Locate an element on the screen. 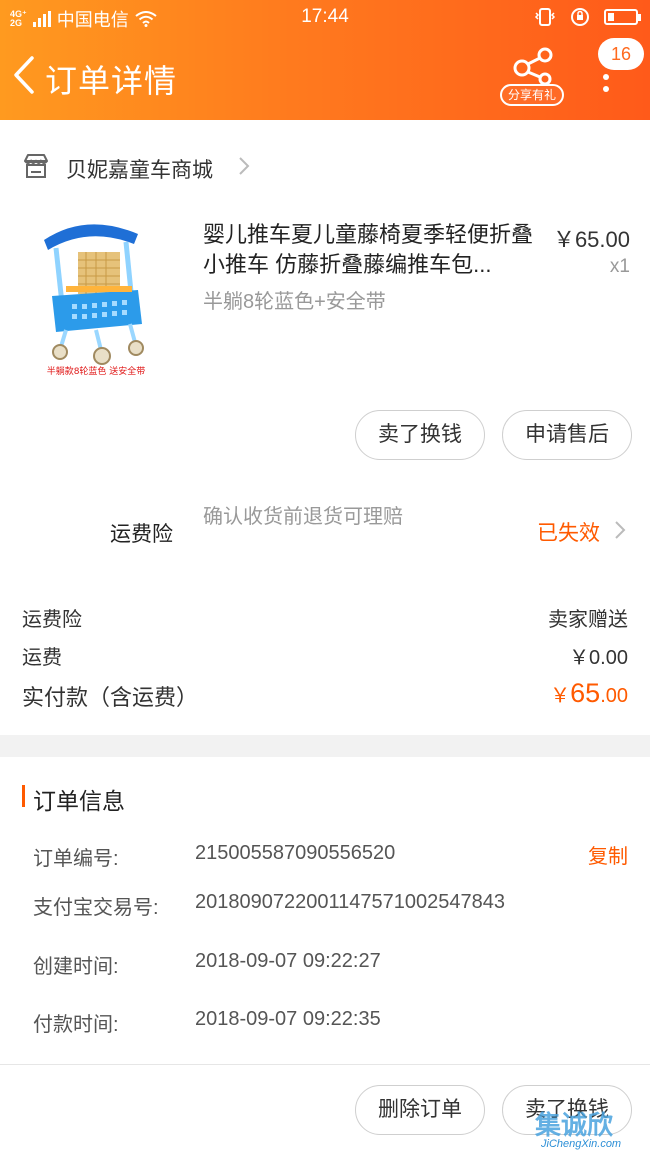 Image resolution: width=650 pixels, height=1155 pixels. product-price: ￥65.00 is located at coordinates (591, 239).